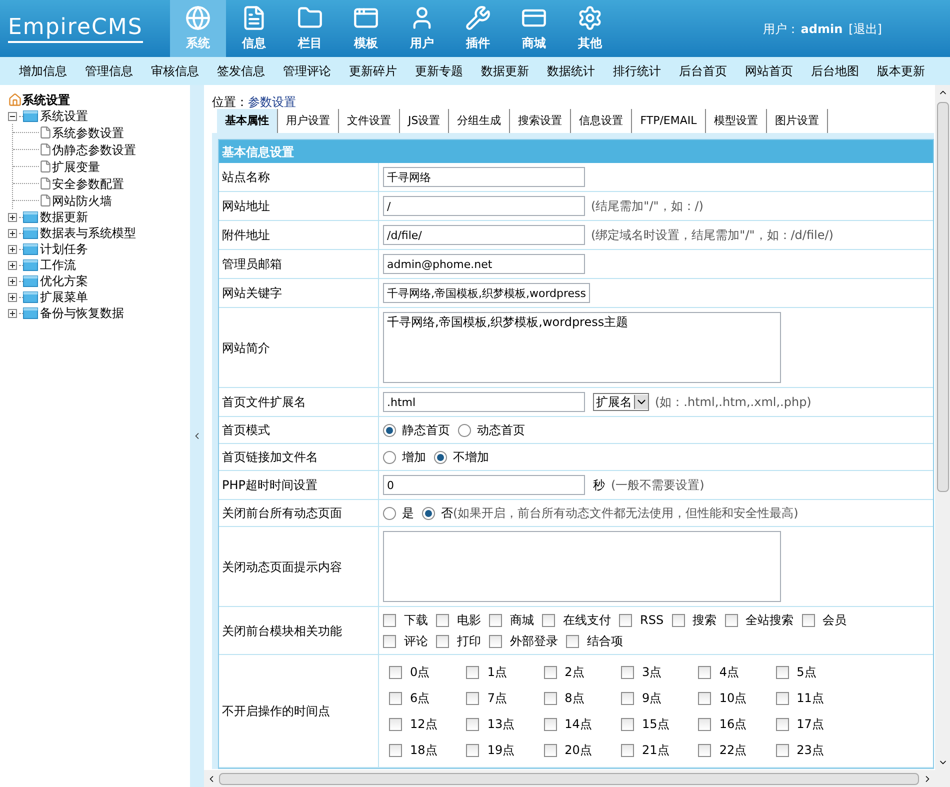 This screenshot has height=787, width=950. Describe the element at coordinates (590, 28) in the screenshot. I see `nav-tab: 其他` at that location.